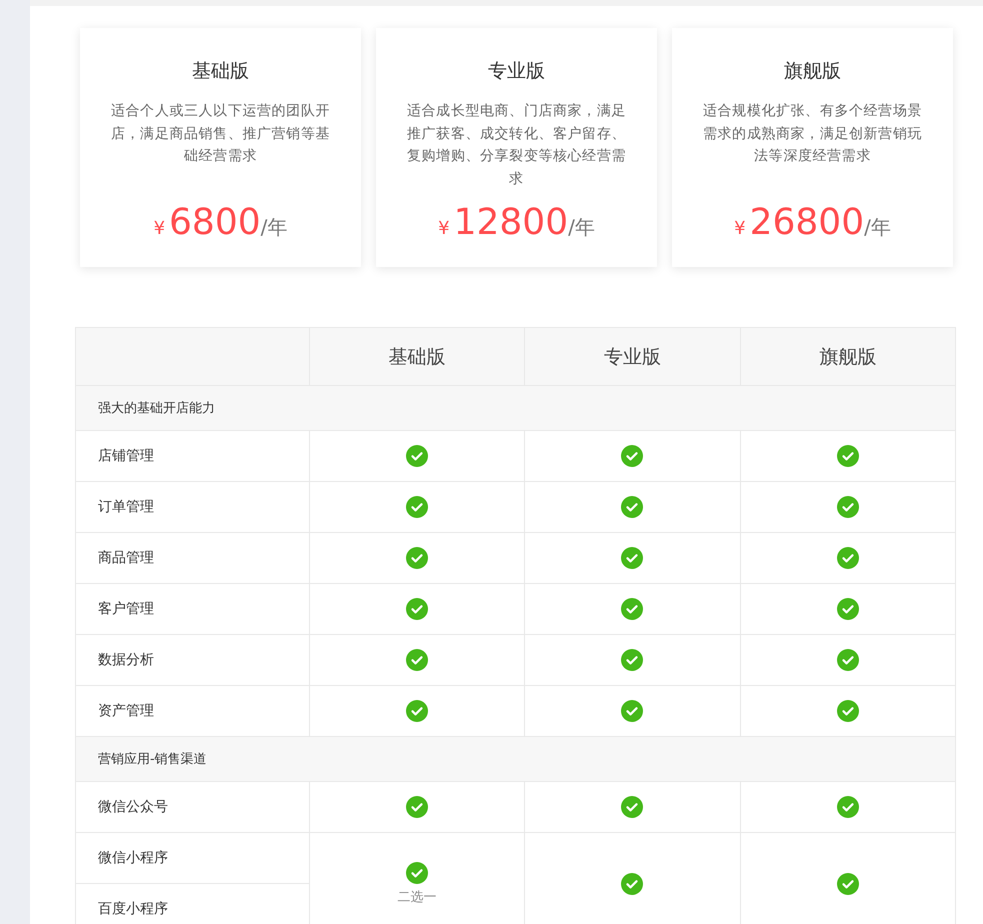  Describe the element at coordinates (193, 858) in the screenshot. I see `feature-name: 微信小程序` at that location.